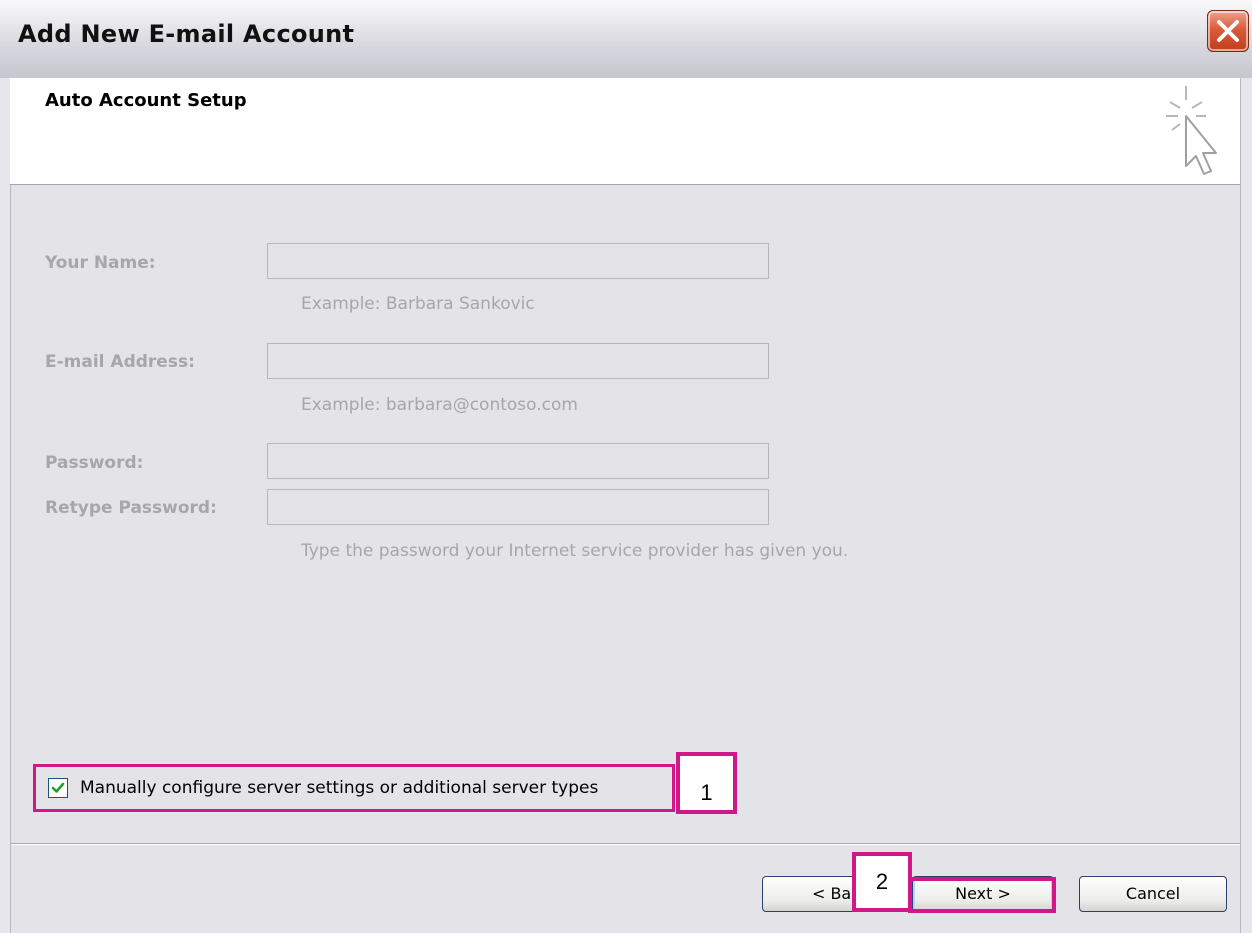 This screenshot has width=1252, height=933. Describe the element at coordinates (418, 304) in the screenshot. I see `your-name-hint: Example: Barbara Sankovic` at that location.